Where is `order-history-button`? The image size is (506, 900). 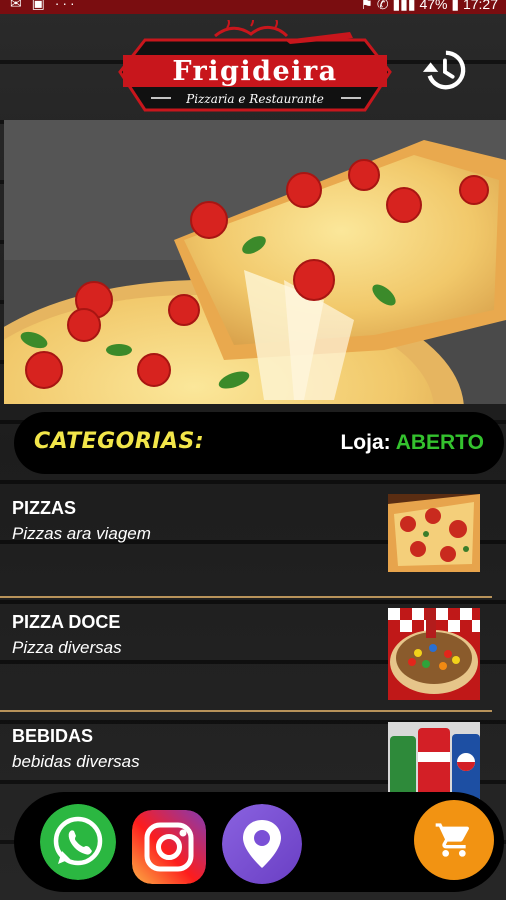
order-history-button is located at coordinates (444, 70).